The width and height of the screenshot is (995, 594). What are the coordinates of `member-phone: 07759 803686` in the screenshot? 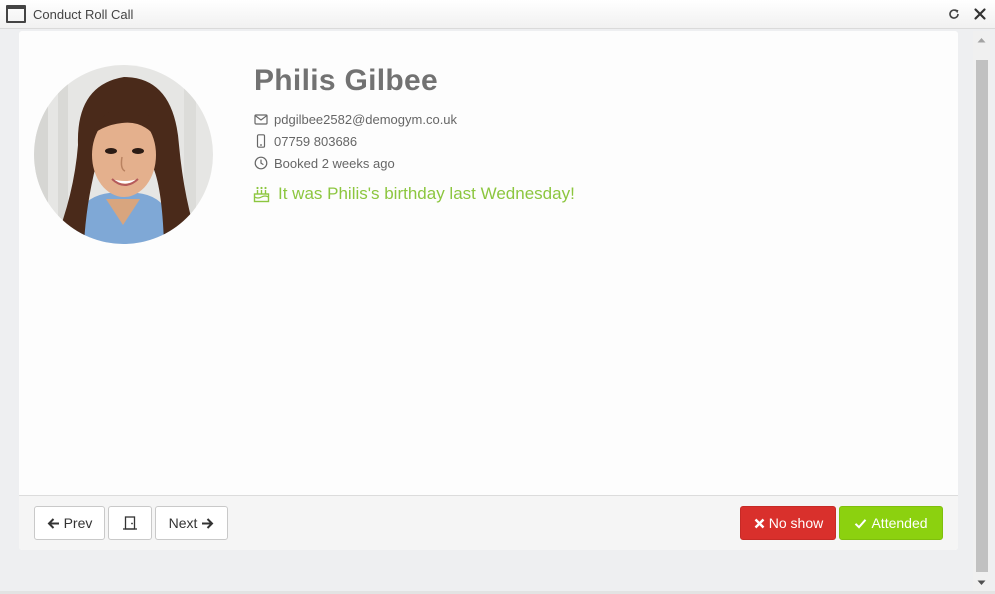 It's located at (316, 141).